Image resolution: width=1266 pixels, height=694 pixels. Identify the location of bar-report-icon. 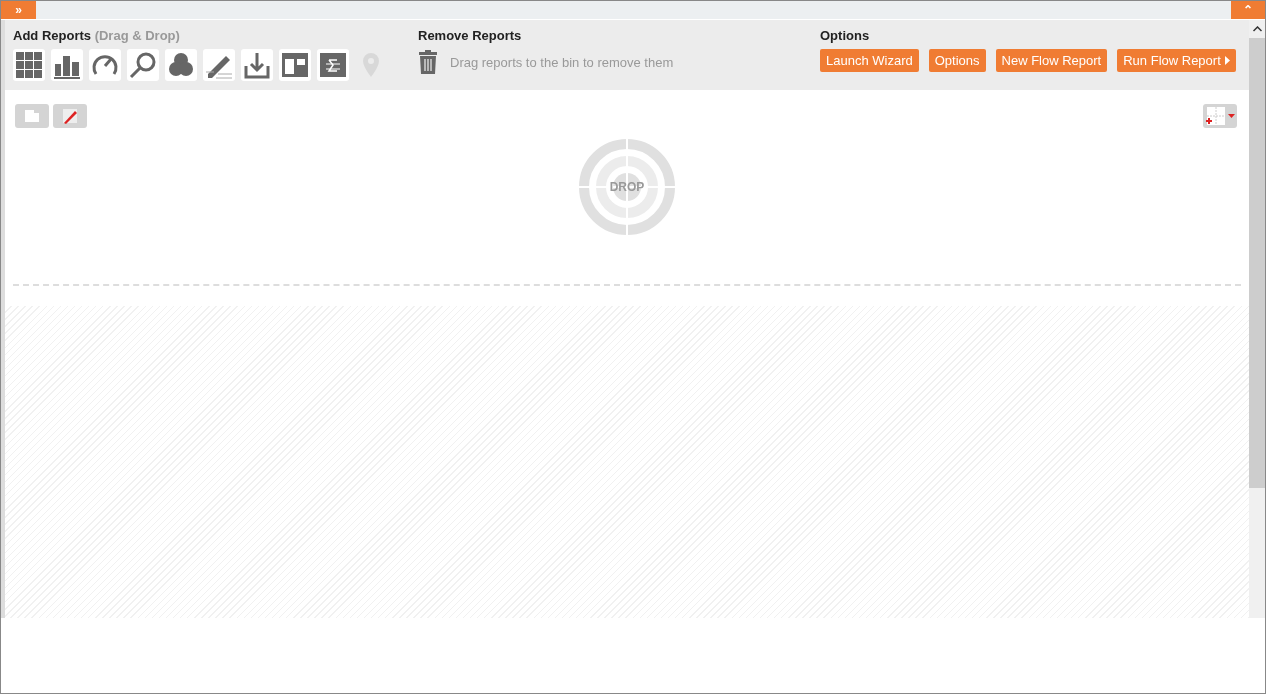
(67, 65).